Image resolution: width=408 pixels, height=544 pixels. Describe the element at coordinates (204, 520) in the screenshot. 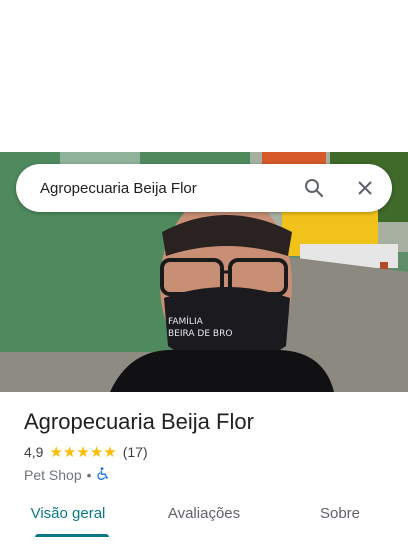

I see `tab-reviews: Avaliações` at that location.